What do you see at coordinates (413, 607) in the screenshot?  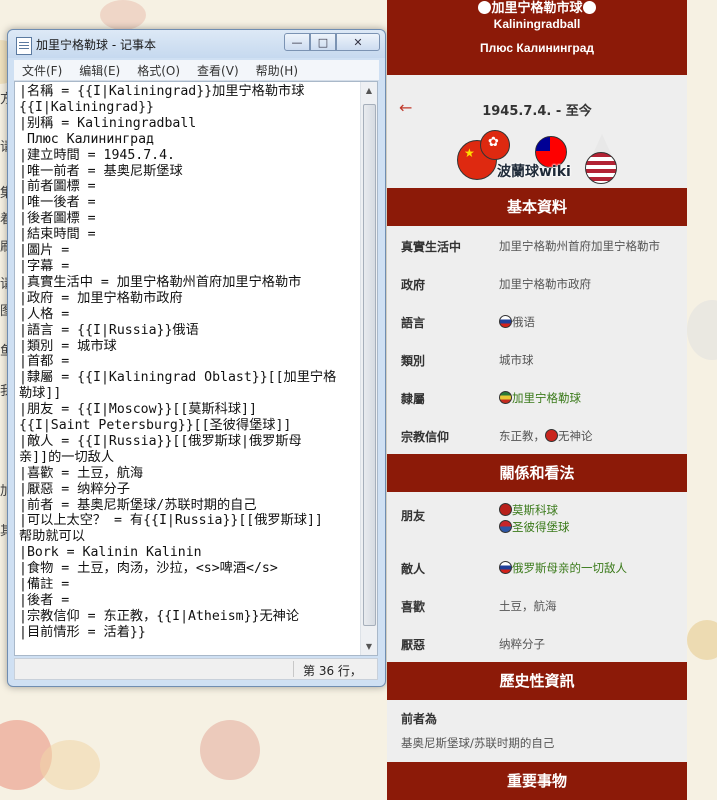 I see `row-label: 喜歡` at bounding box center [413, 607].